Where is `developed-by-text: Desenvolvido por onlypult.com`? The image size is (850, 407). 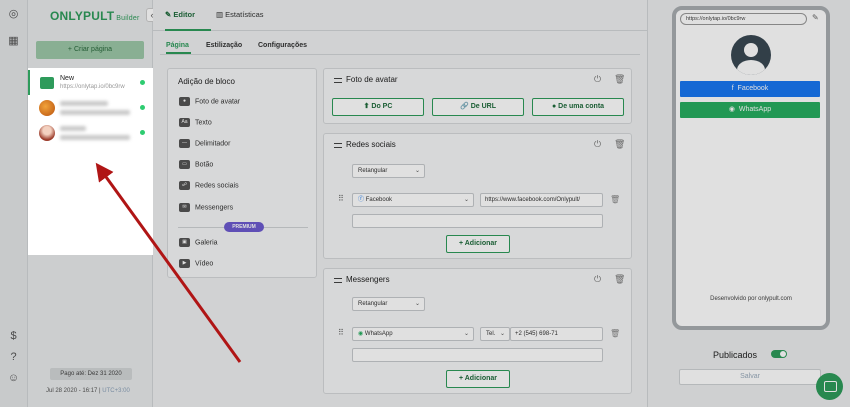 developed-by-text: Desenvolvido por onlypult.com is located at coordinates (751, 299).